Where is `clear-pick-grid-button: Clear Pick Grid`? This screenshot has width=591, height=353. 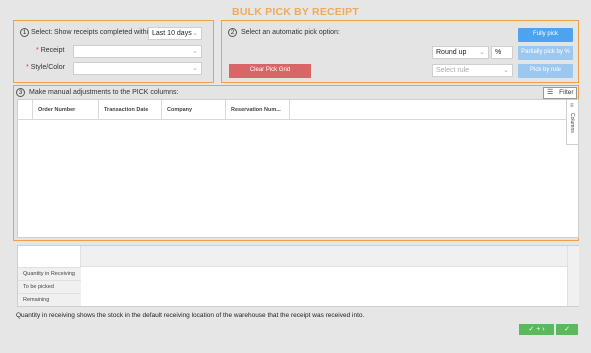 clear-pick-grid-button: Clear Pick Grid is located at coordinates (270, 71).